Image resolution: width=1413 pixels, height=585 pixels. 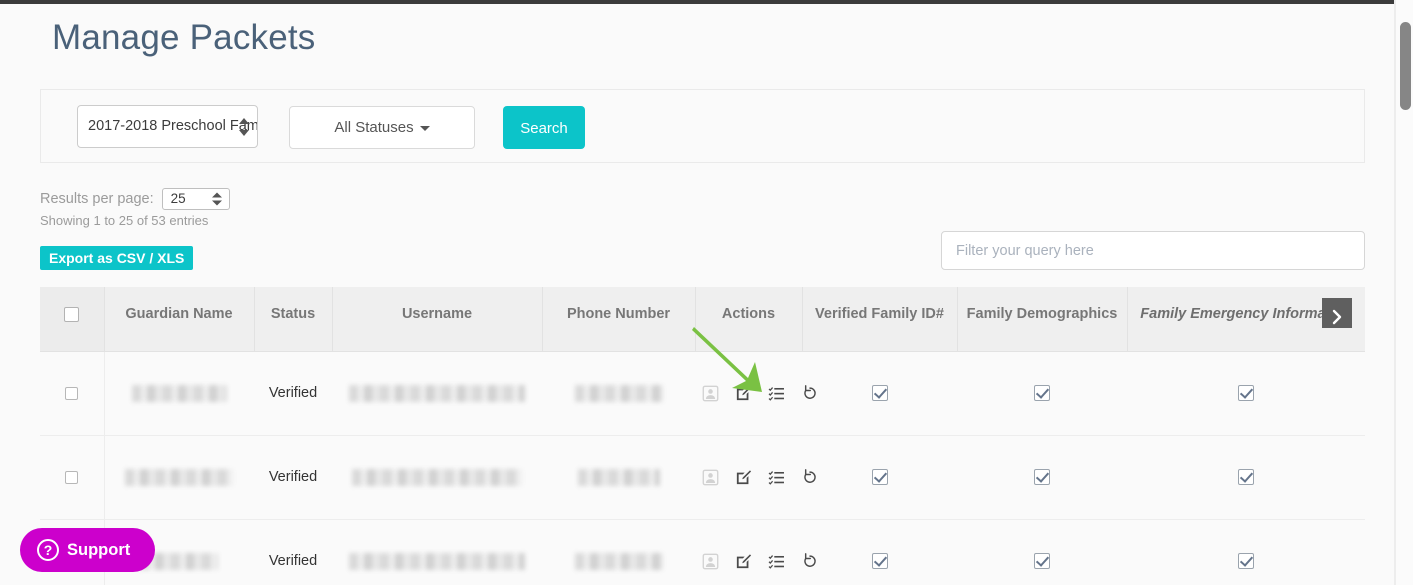 I want to click on results-per-page-label: Results per page:, so click(x=97, y=199).